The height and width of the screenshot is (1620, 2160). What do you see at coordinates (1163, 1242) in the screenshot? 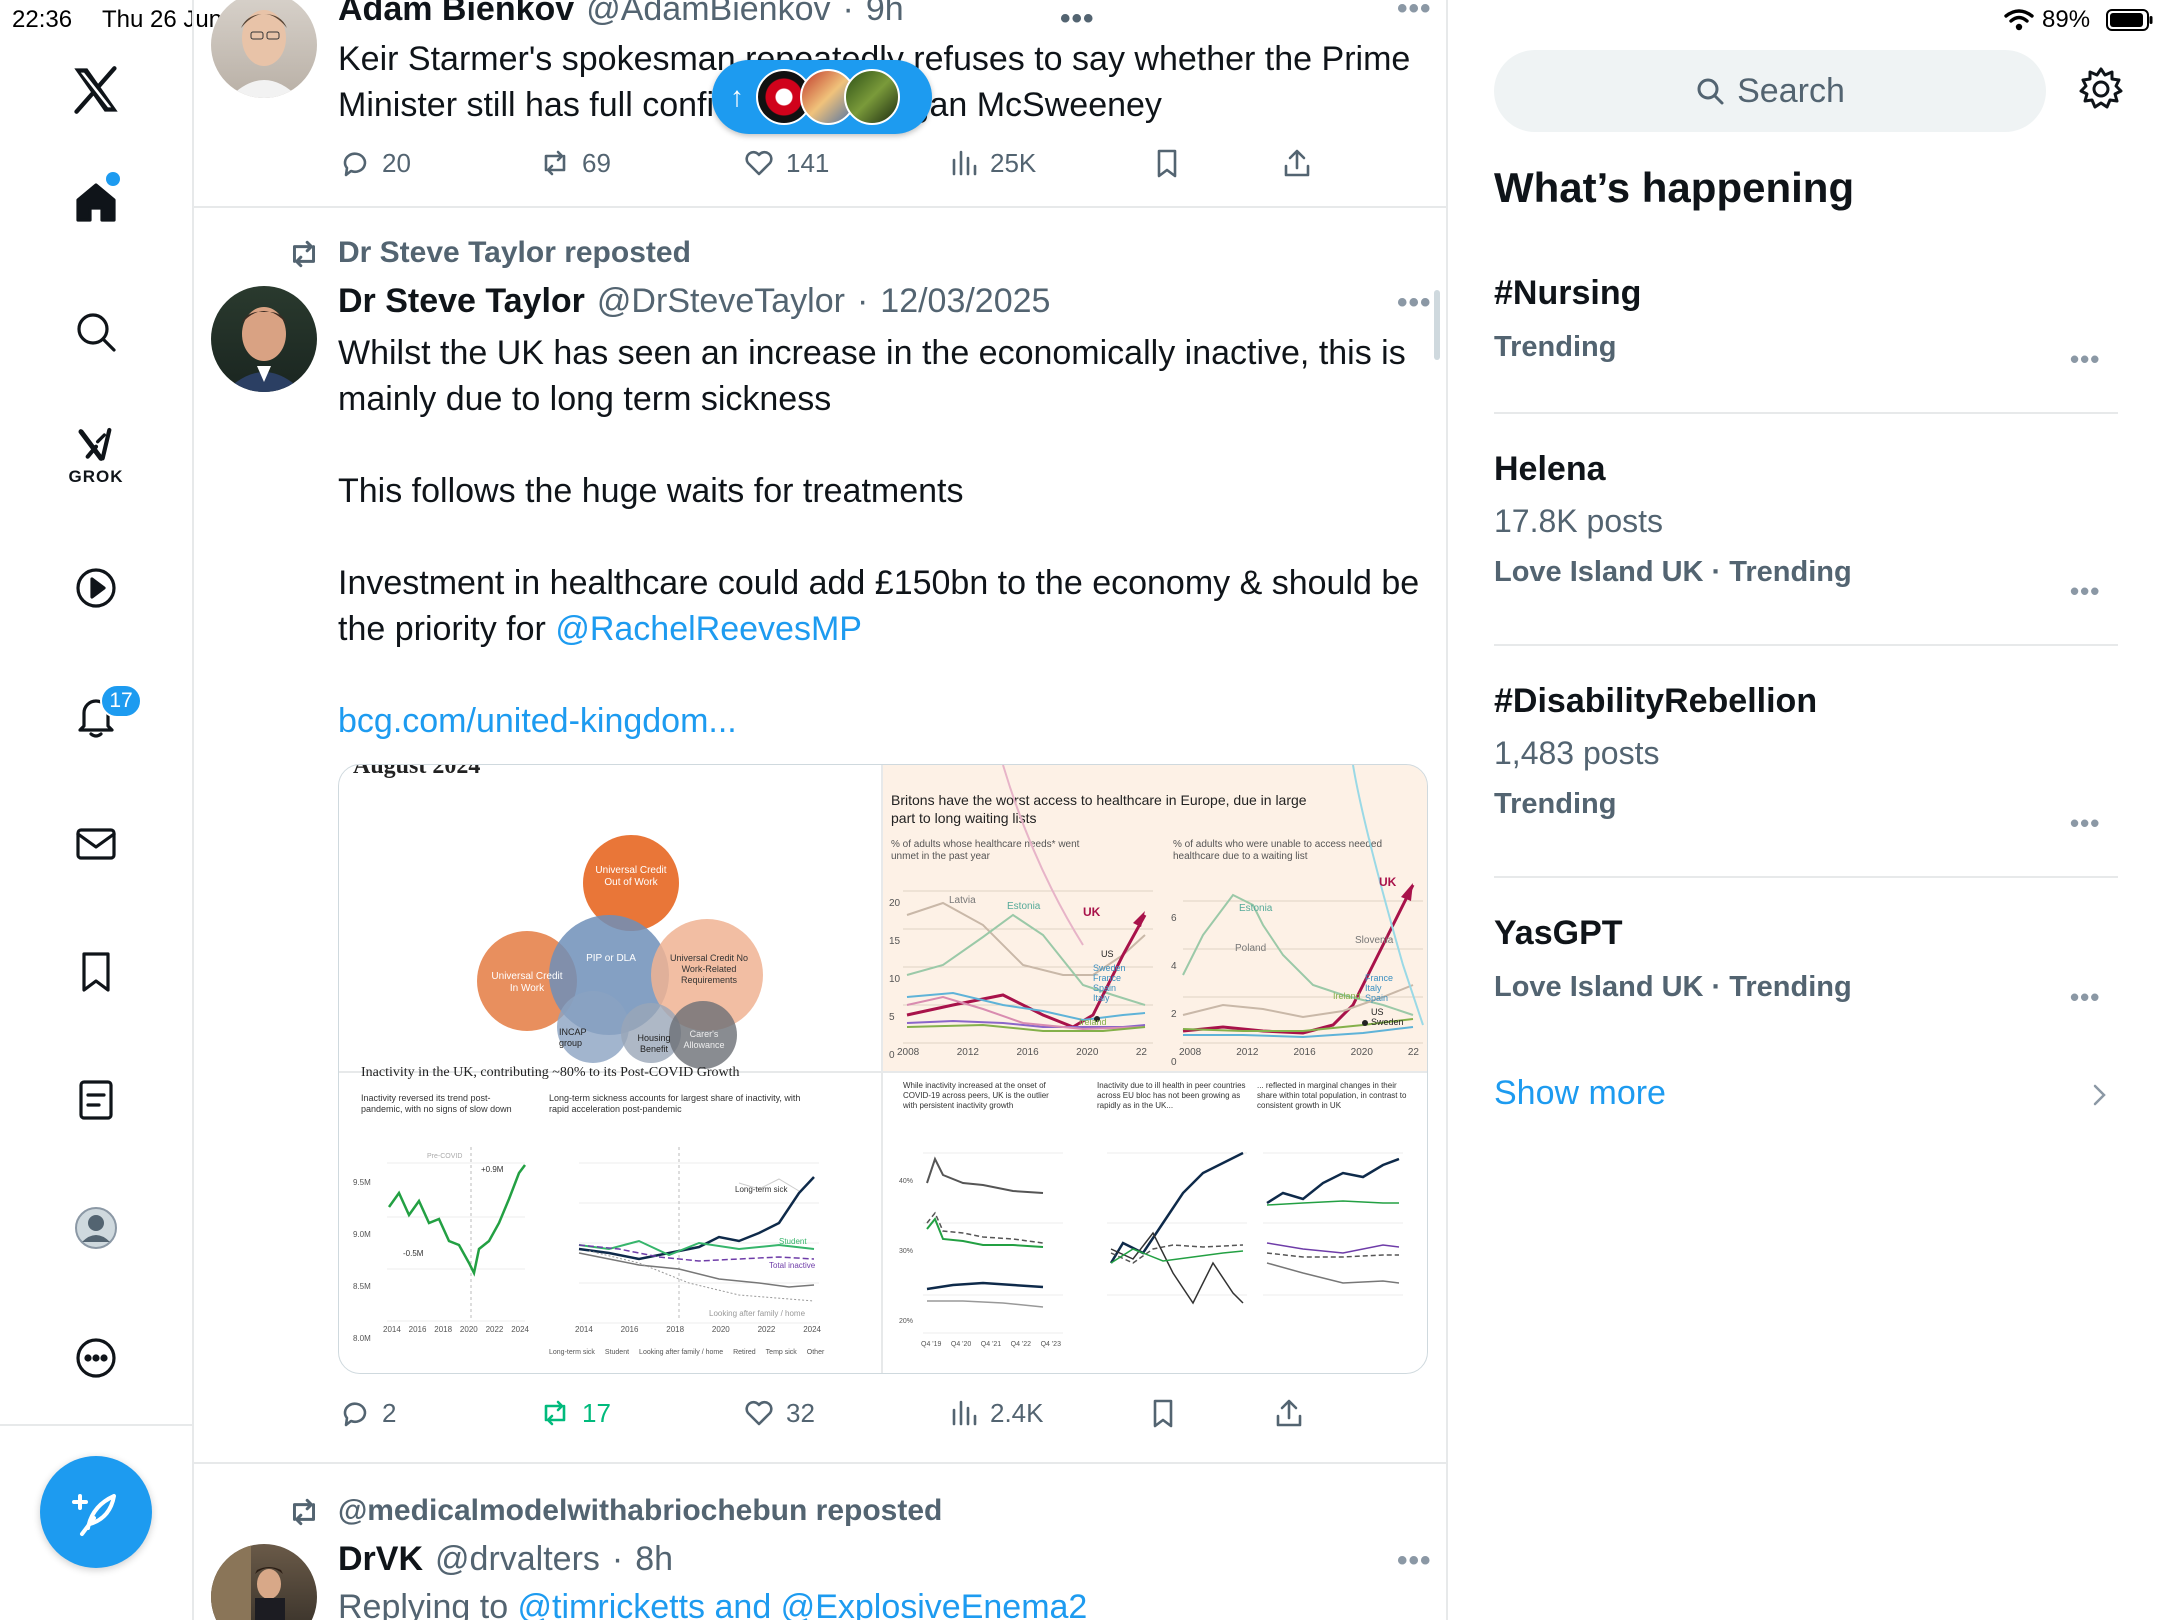
I see `peers-plot` at bounding box center [1163, 1242].